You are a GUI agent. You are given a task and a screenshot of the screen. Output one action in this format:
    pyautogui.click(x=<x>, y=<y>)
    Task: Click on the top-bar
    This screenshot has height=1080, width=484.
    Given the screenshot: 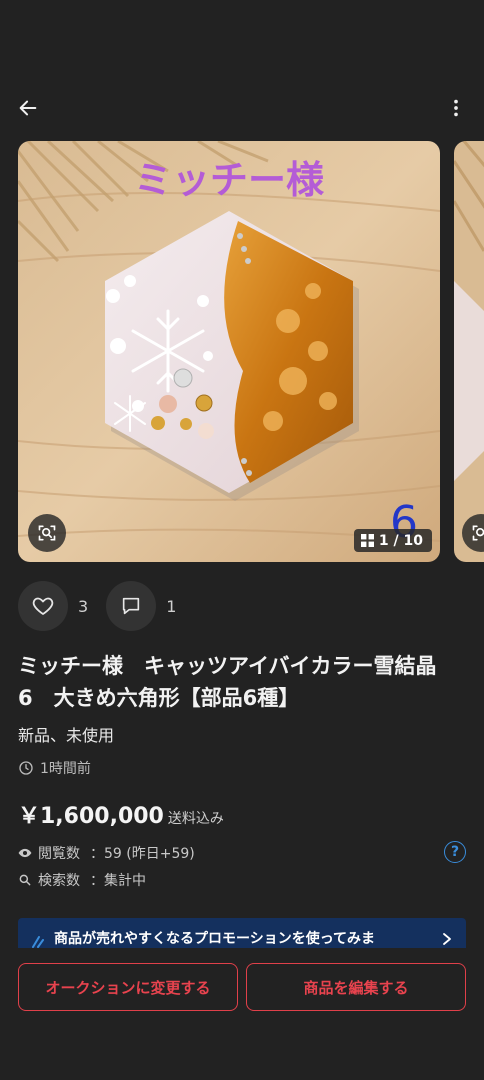 What is the action you would take?
    pyautogui.click(x=242, y=109)
    